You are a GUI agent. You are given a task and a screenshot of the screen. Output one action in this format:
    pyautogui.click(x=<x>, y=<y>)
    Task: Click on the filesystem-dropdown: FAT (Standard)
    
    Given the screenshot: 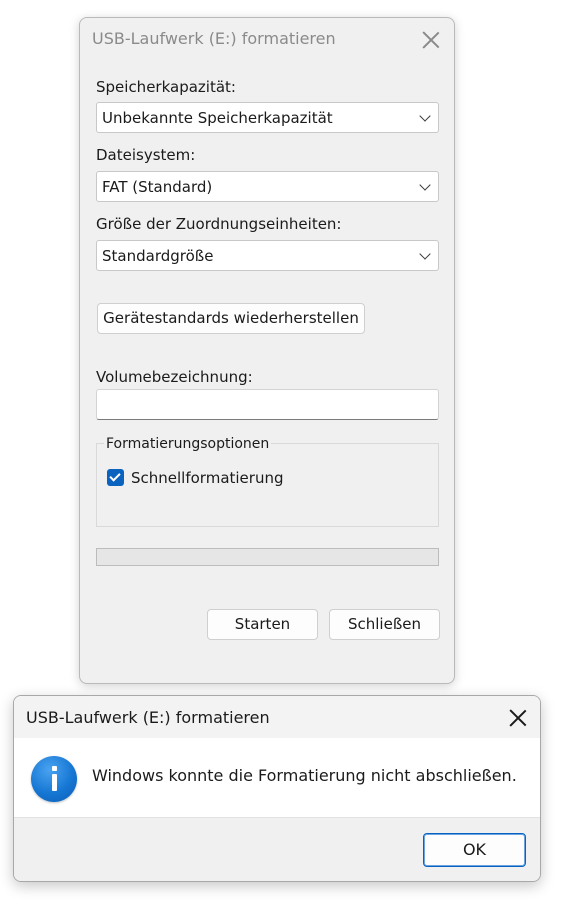 What is the action you would take?
    pyautogui.click(x=267, y=186)
    